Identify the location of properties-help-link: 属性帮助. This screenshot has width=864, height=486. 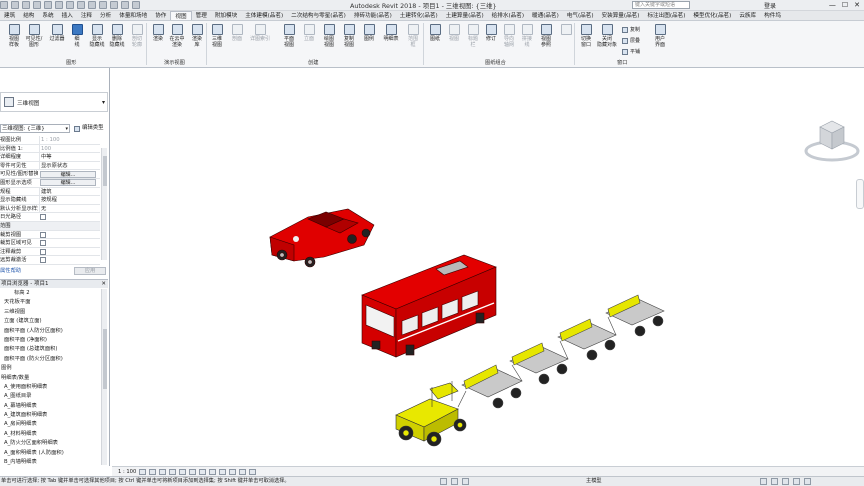
(10, 271).